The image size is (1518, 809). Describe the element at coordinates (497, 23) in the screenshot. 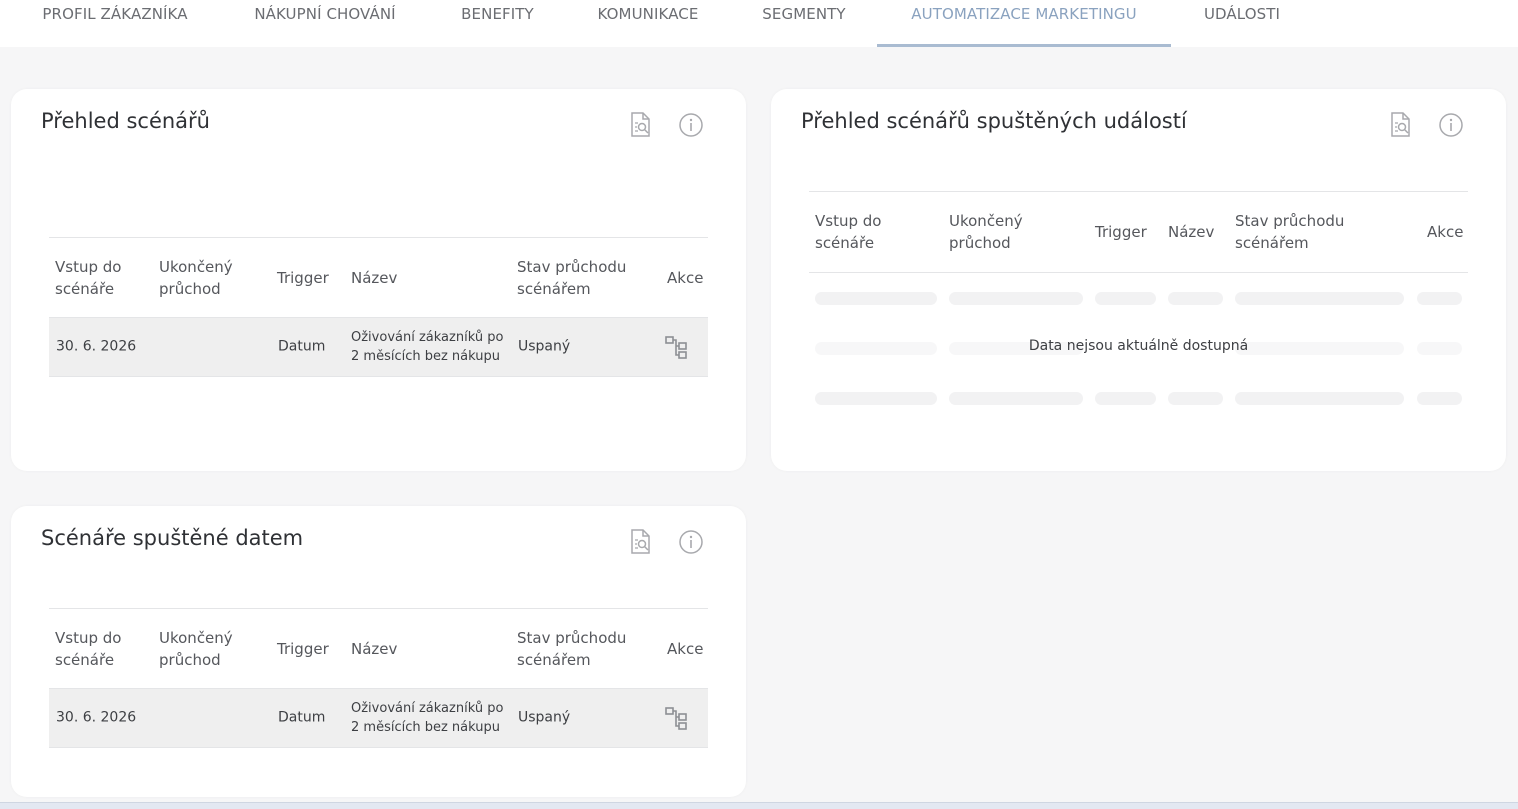

I see `tab-benefity: BENEFITY` at that location.